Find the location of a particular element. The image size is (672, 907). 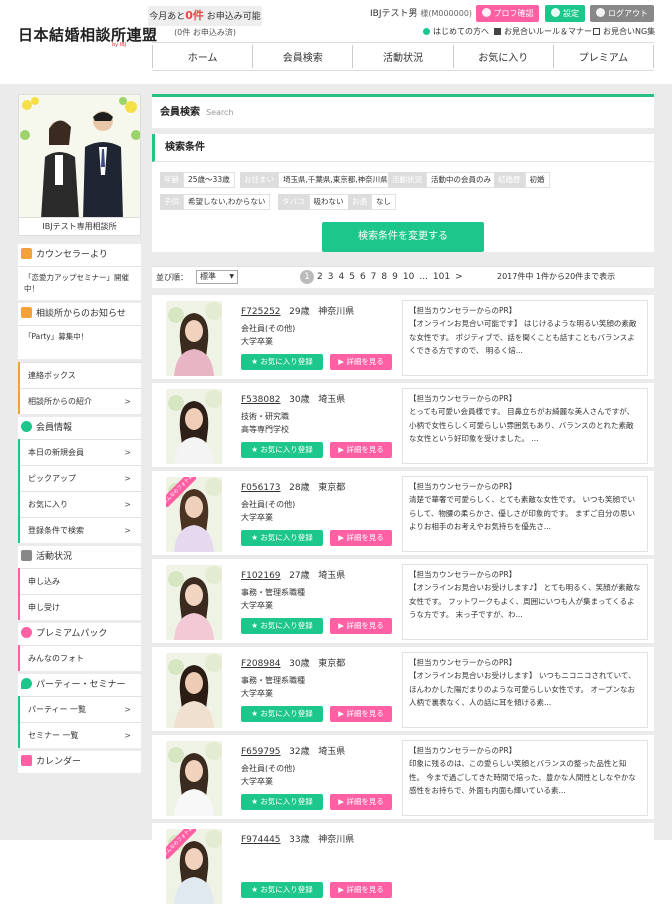

calendar-head: カレンダー is located at coordinates (79, 762).